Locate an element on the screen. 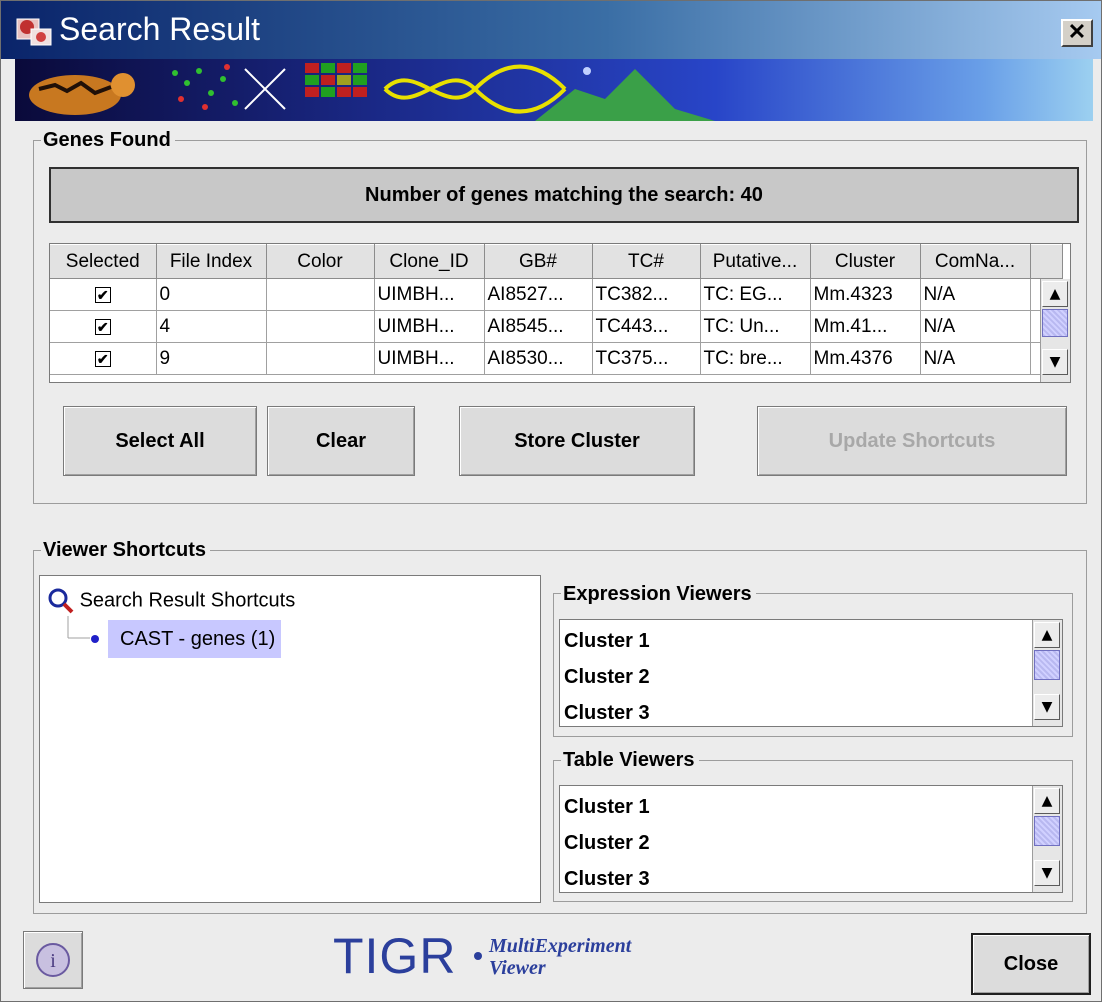 The image size is (1102, 1002). column-header-file-index: File Index is located at coordinates (211, 261).